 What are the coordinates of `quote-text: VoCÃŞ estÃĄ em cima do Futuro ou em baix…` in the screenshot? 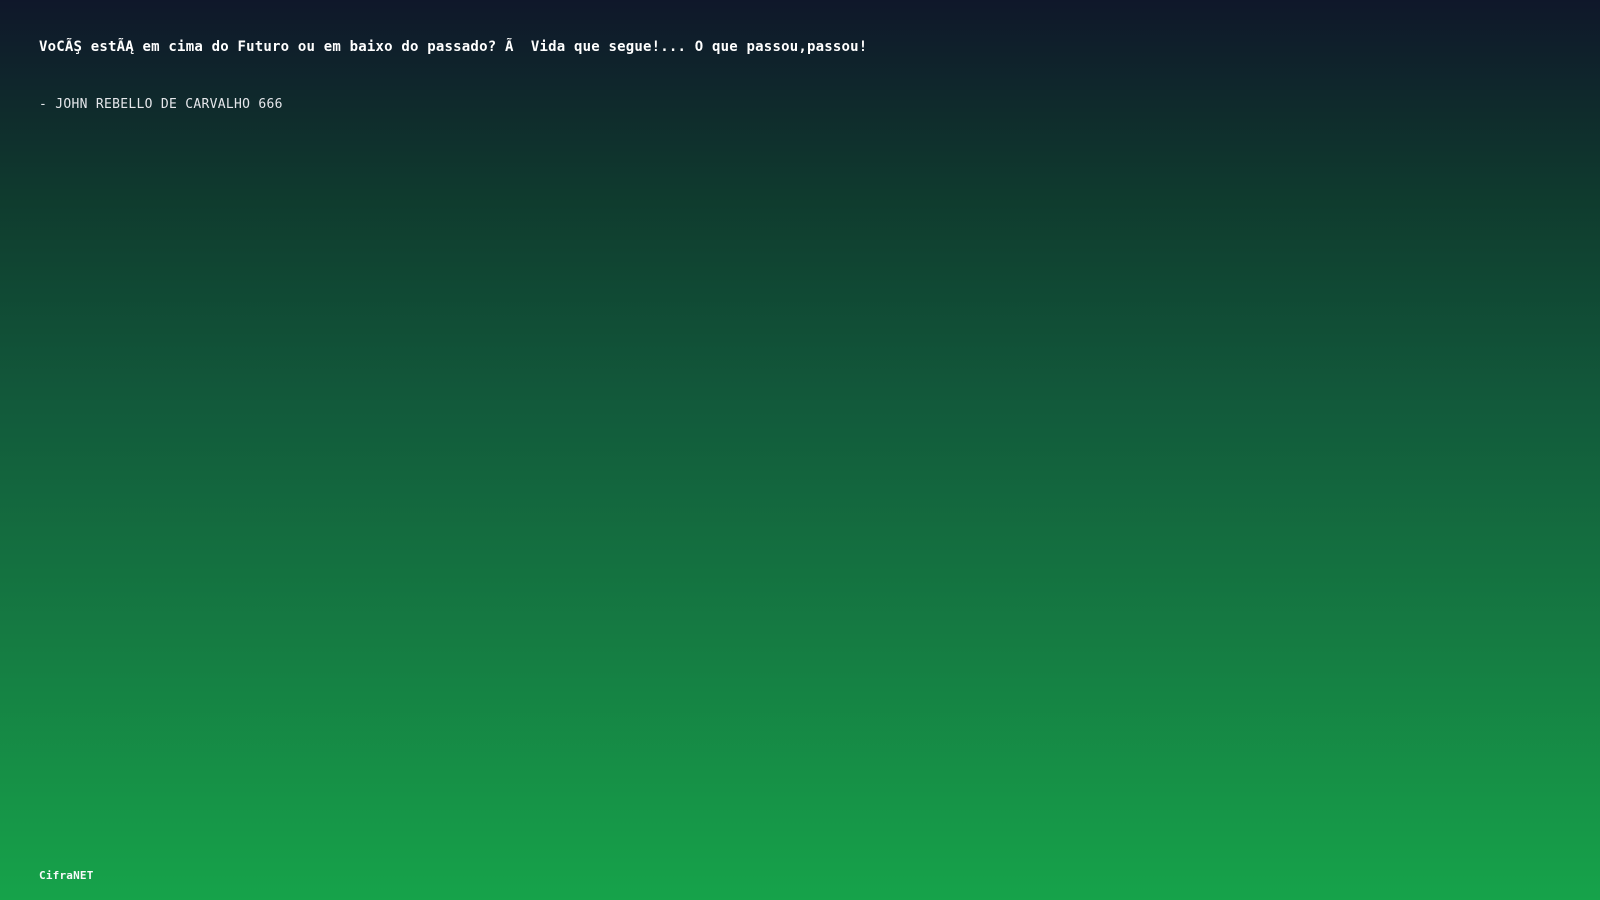 It's located at (453, 47).